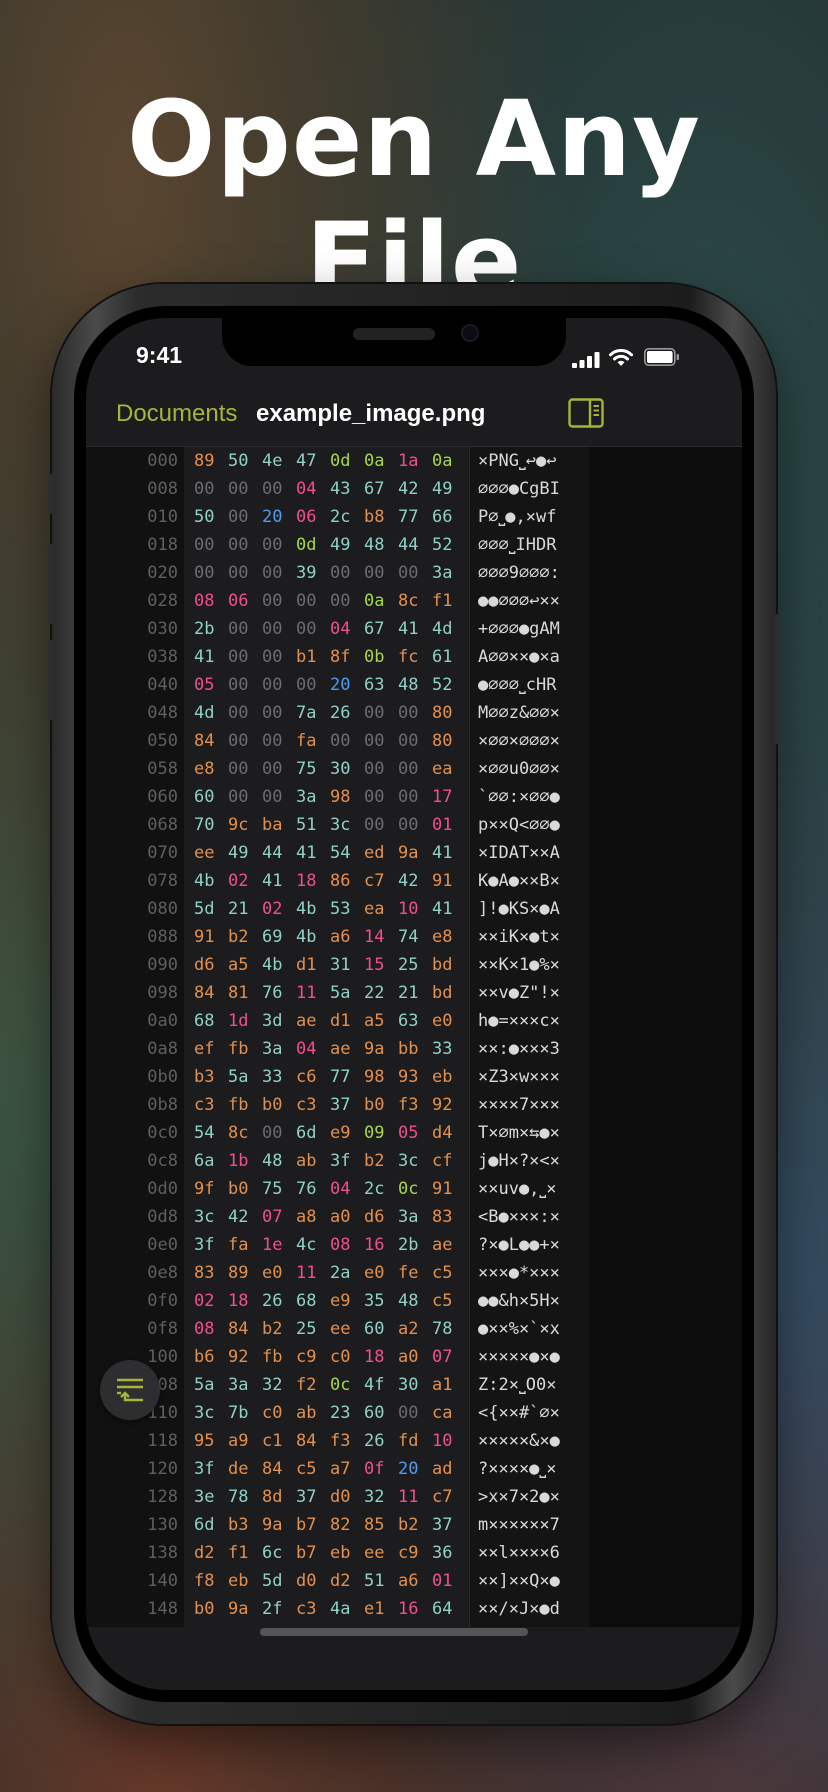 The height and width of the screenshot is (1792, 828). Describe the element at coordinates (162, 741) in the screenshot. I see `row-offset: 050` at that location.